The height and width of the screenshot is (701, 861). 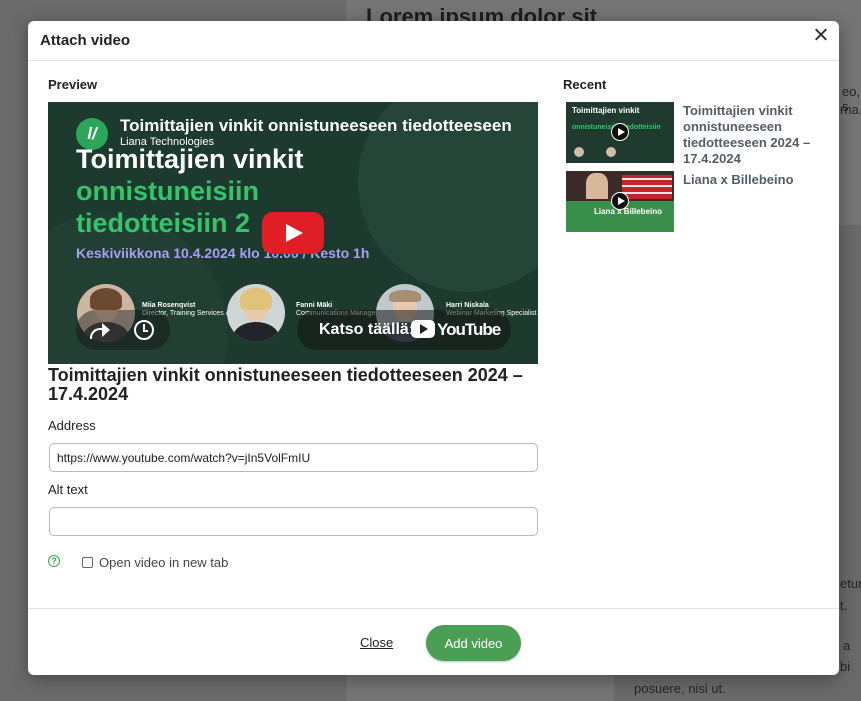 What do you see at coordinates (628, 211) in the screenshot?
I see `thumbnail-text: Liana x Billebeino` at bounding box center [628, 211].